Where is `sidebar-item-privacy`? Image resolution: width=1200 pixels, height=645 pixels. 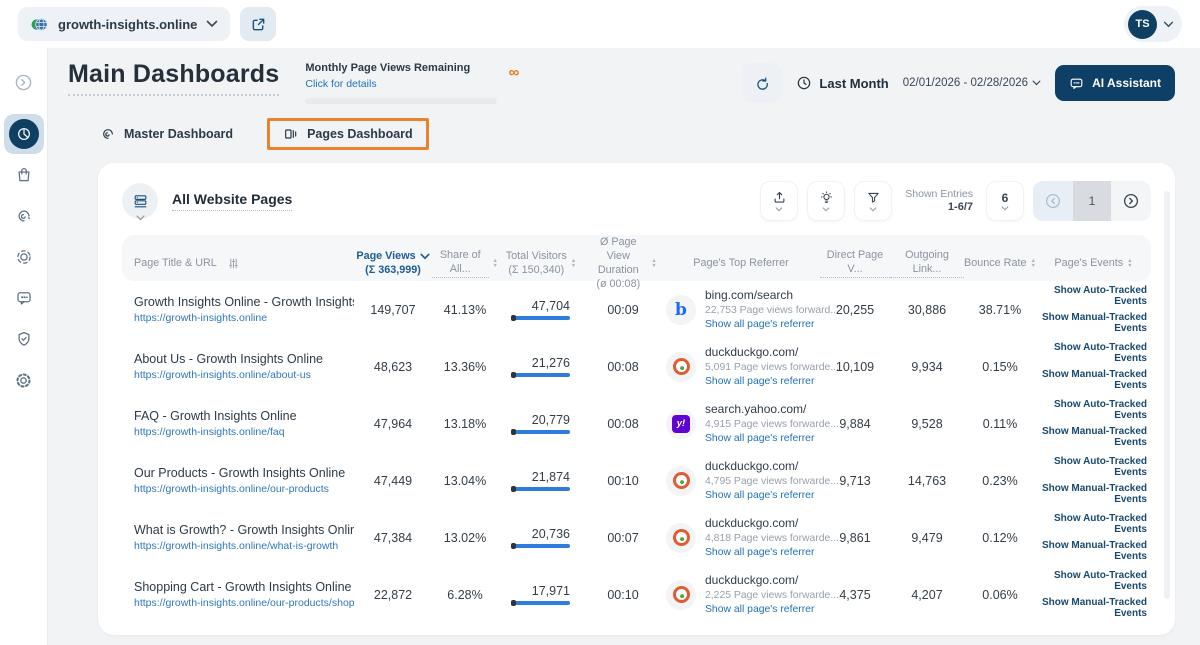
sidebar-item-privacy is located at coordinates (24, 339).